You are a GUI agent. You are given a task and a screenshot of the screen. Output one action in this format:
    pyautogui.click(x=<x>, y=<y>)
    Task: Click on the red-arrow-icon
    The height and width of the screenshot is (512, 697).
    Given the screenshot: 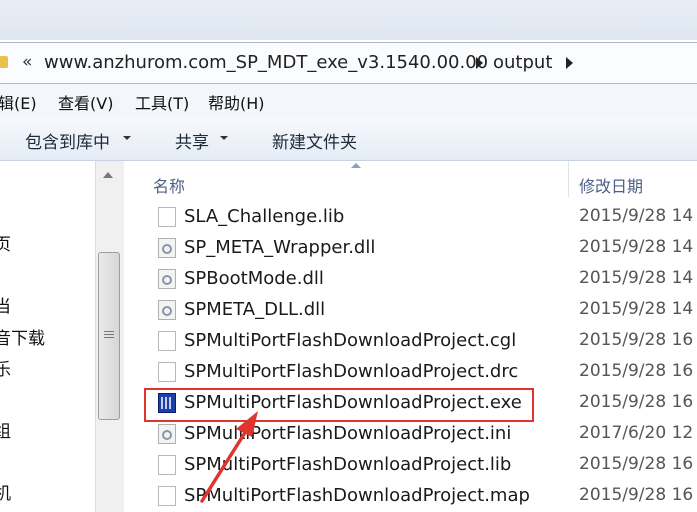 What is the action you would take?
    pyautogui.click(x=229, y=457)
    